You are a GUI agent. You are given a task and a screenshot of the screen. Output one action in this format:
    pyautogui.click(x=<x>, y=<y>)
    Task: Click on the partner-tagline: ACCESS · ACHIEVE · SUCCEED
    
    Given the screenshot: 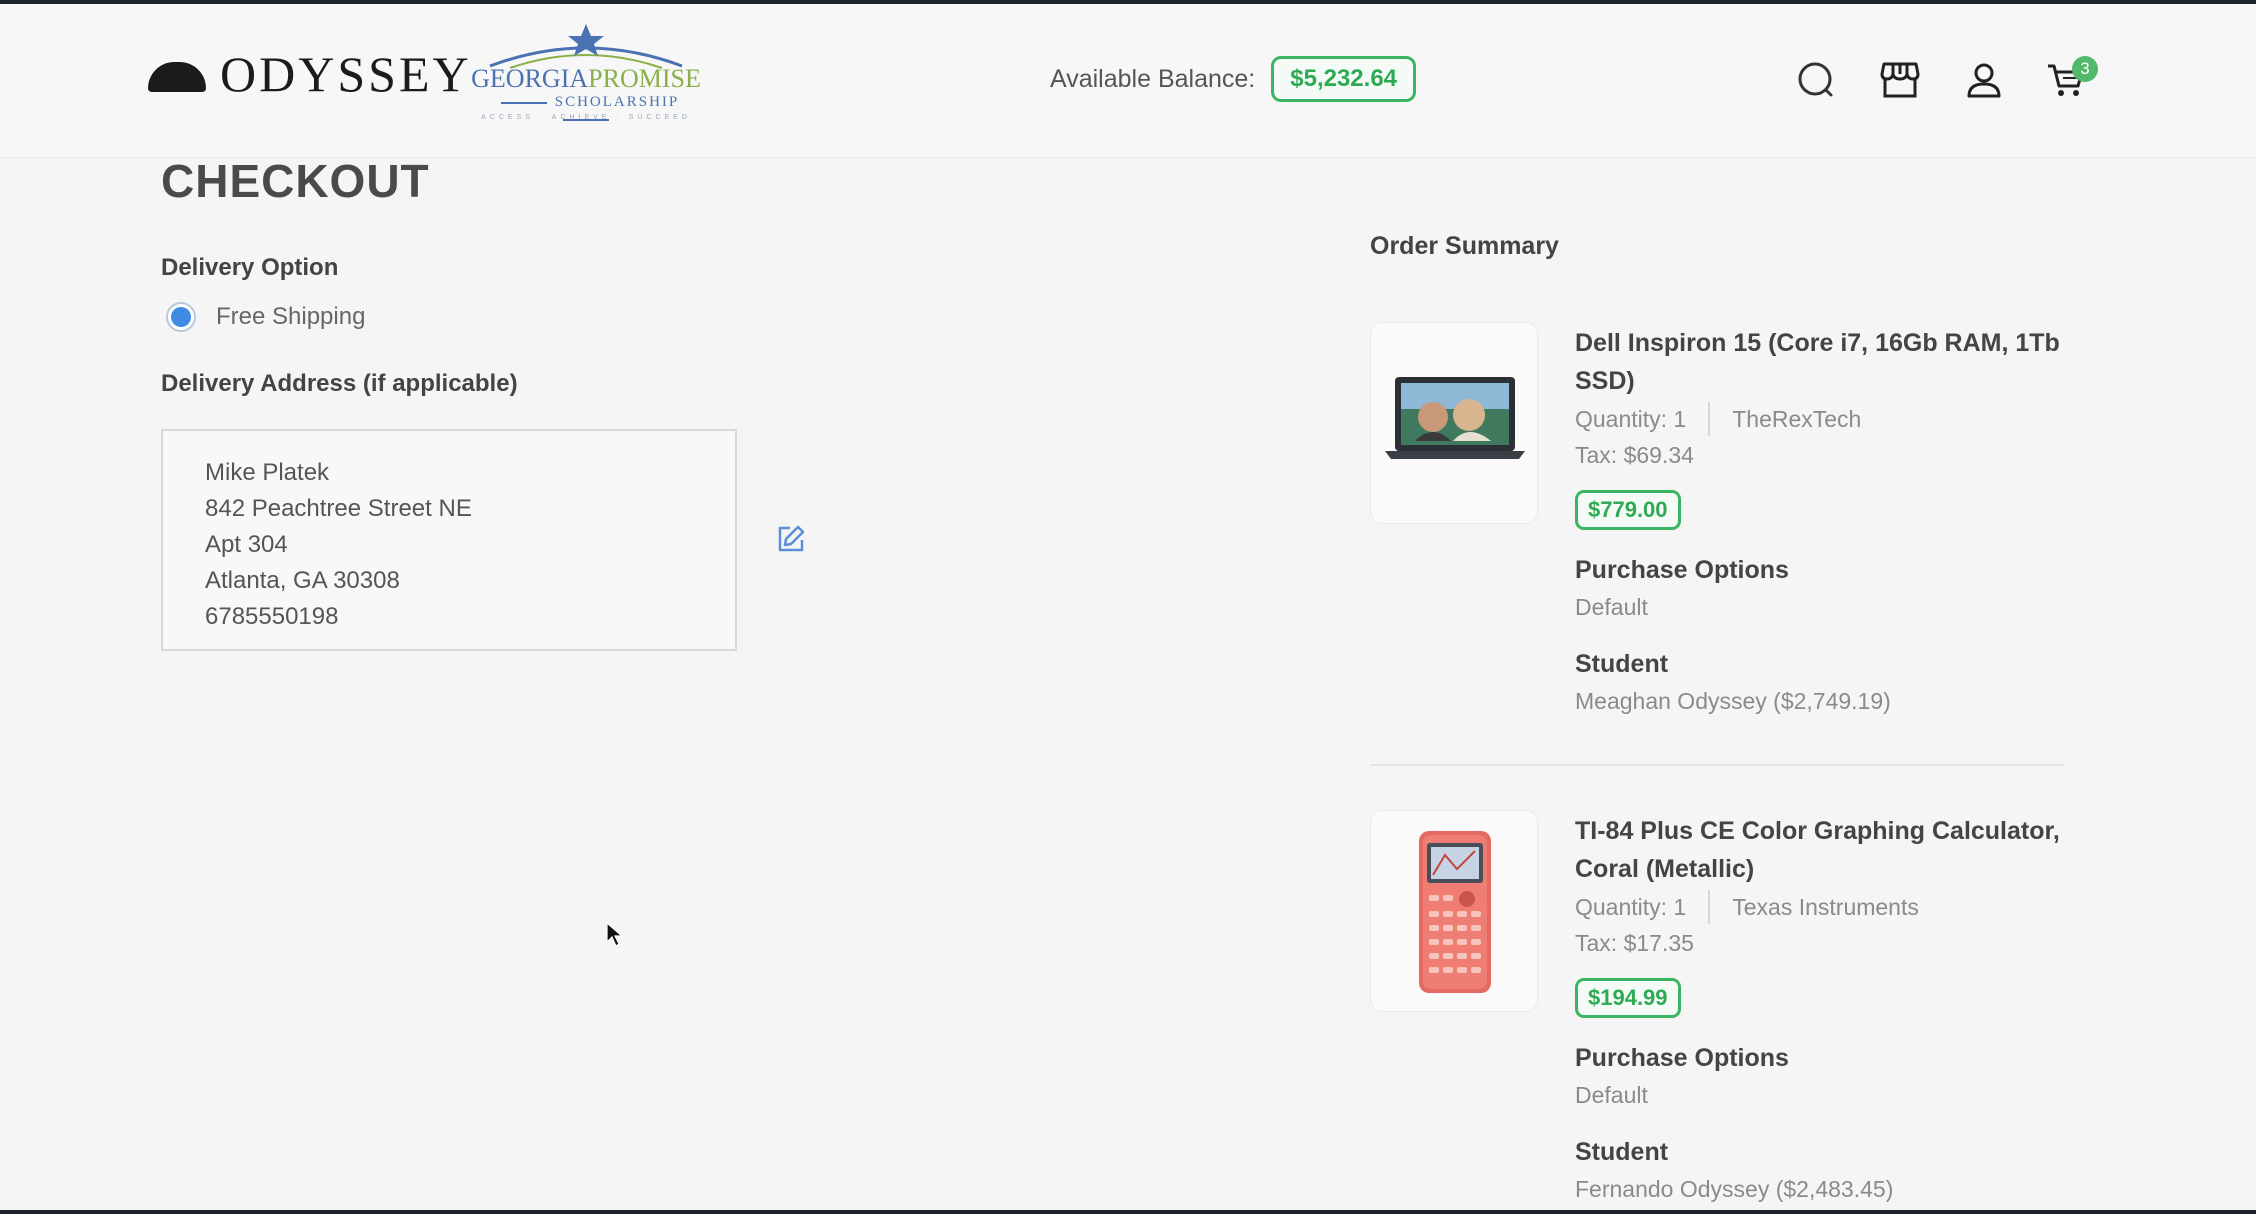 What is the action you would take?
    pyautogui.click(x=586, y=117)
    